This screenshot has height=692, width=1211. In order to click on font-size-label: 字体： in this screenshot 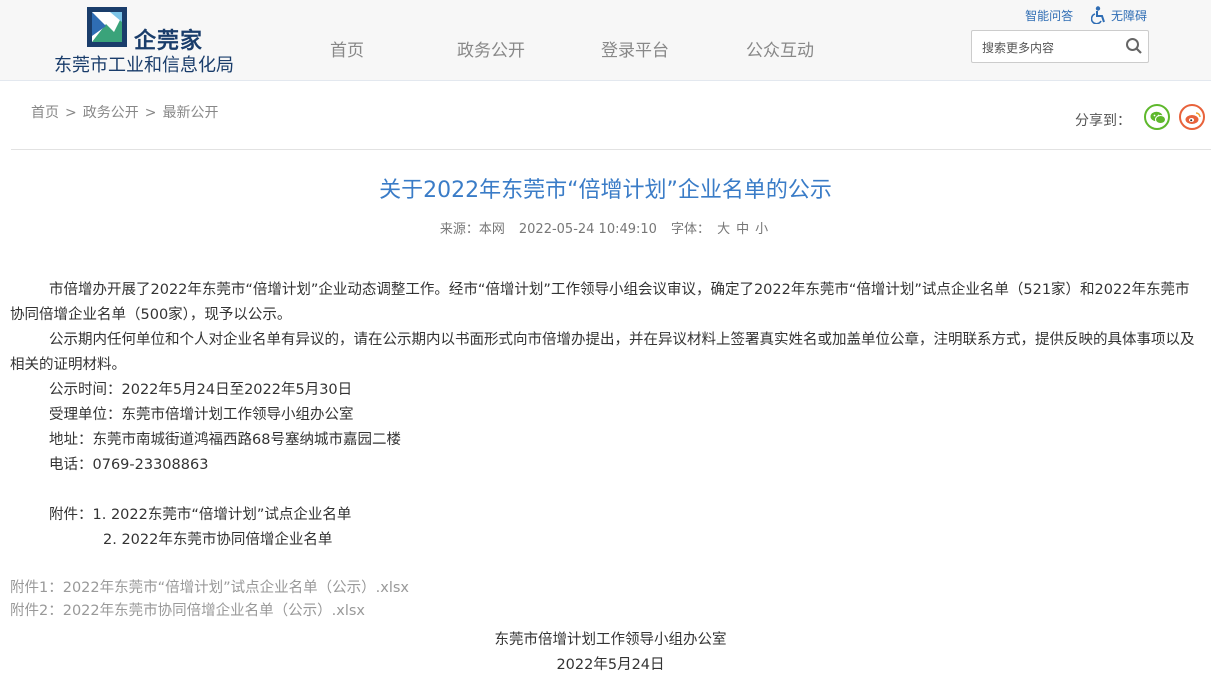, I will do `click(690, 229)`.